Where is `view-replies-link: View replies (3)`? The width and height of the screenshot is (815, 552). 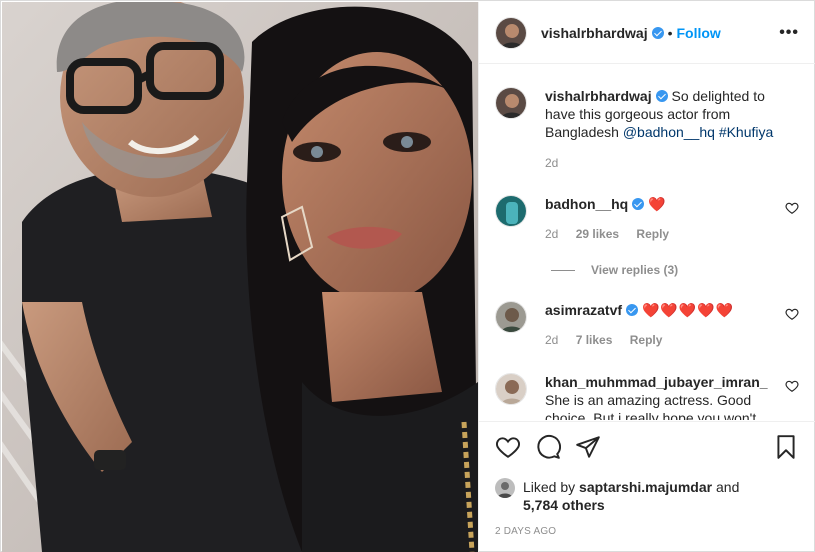
view-replies-link: View replies (3) is located at coordinates (614, 270).